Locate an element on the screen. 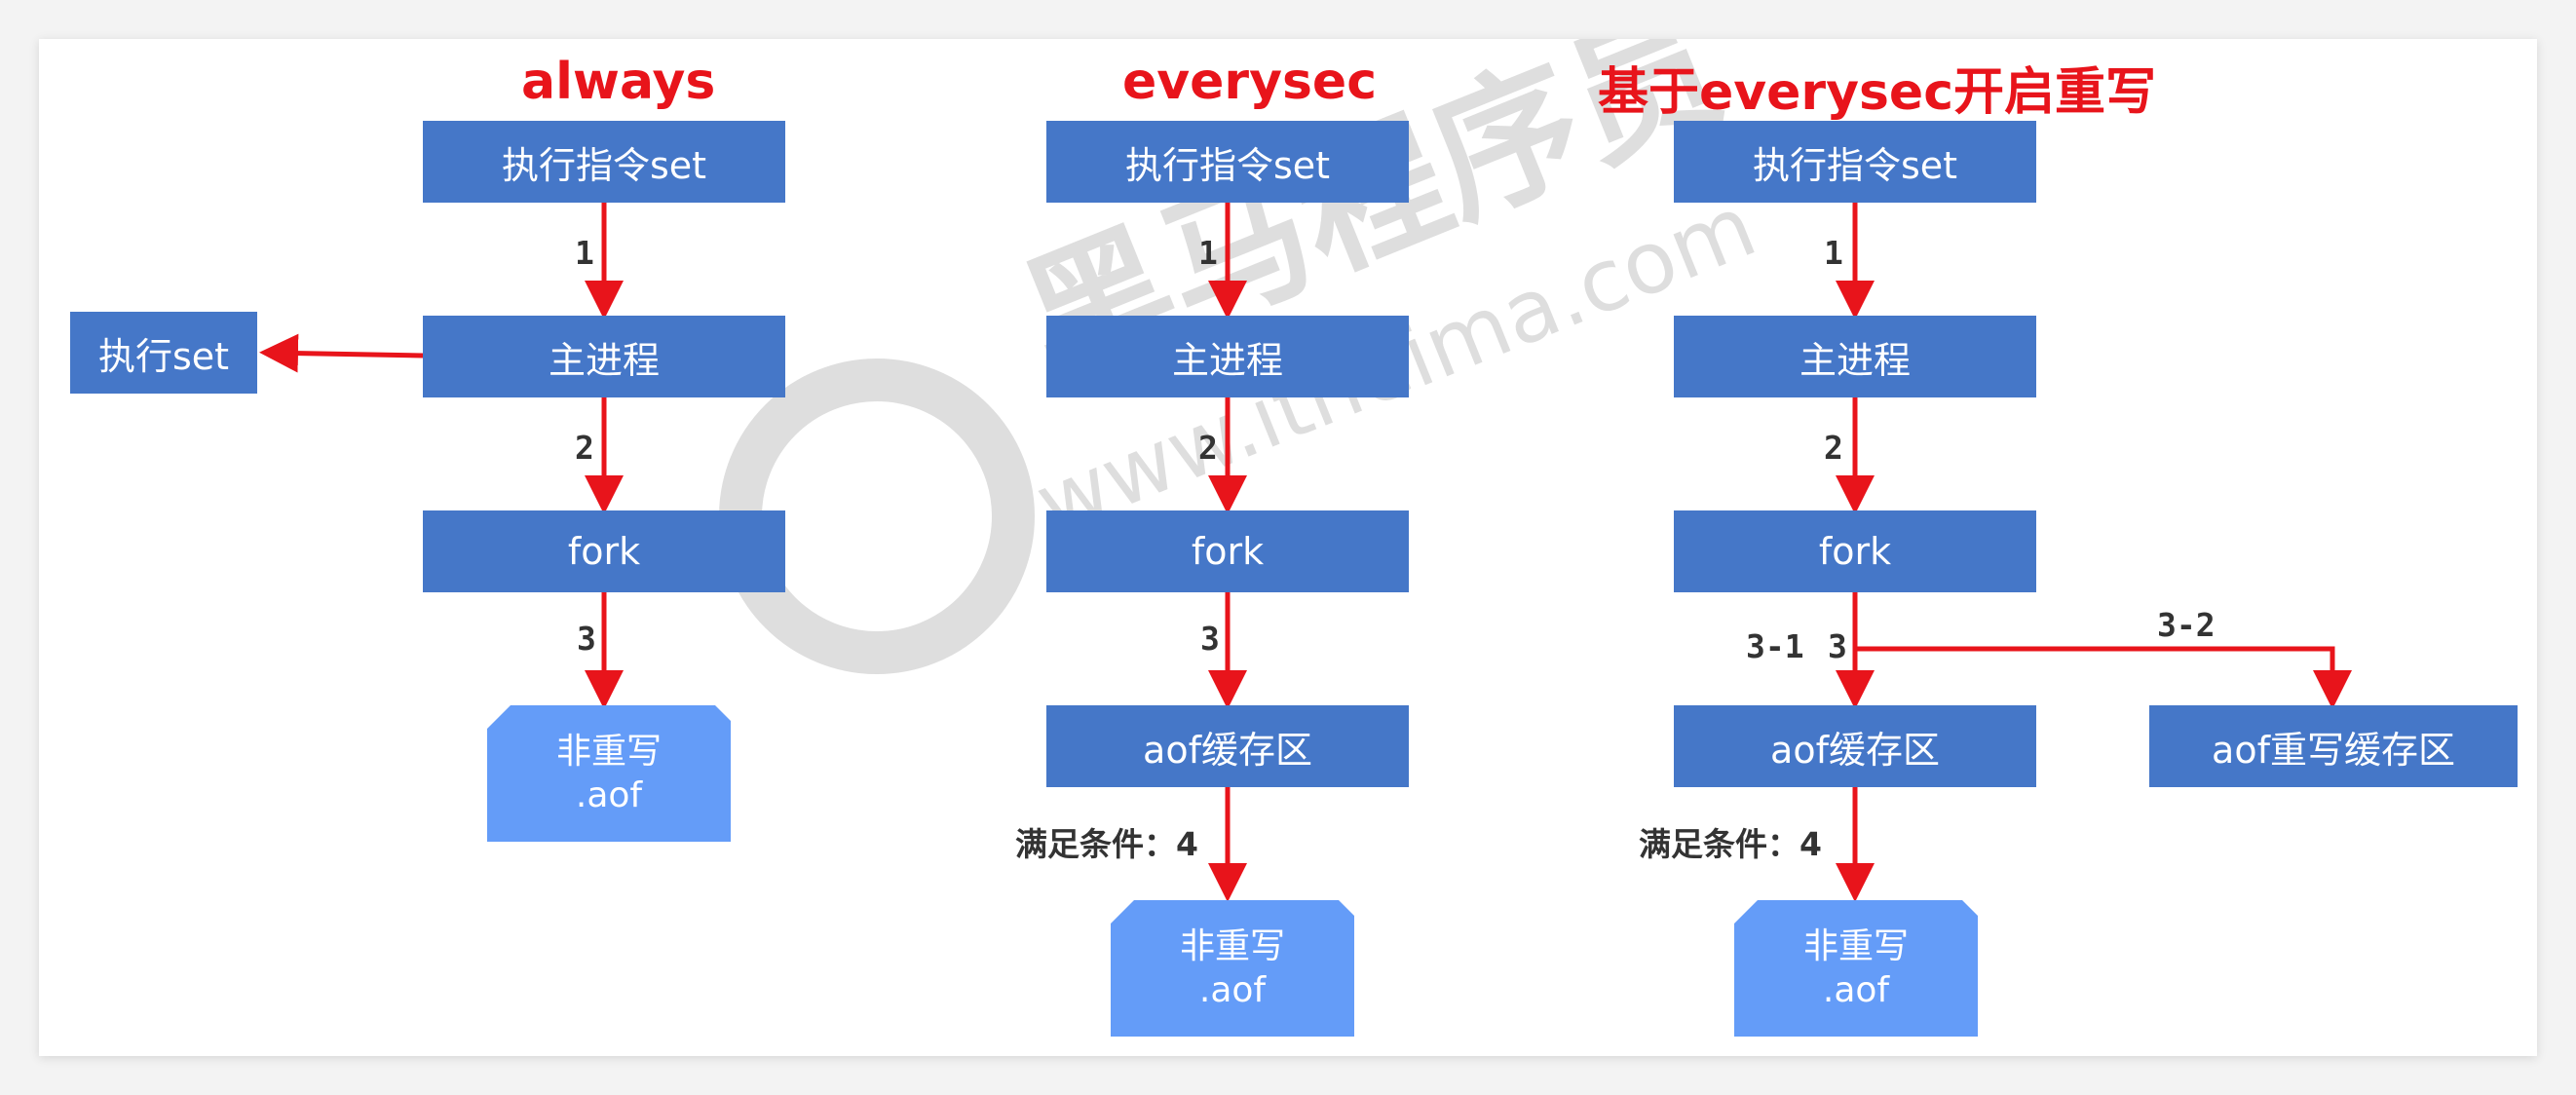 The height and width of the screenshot is (1095, 2576). step-label-3-2: 3-2 is located at coordinates (2186, 625).